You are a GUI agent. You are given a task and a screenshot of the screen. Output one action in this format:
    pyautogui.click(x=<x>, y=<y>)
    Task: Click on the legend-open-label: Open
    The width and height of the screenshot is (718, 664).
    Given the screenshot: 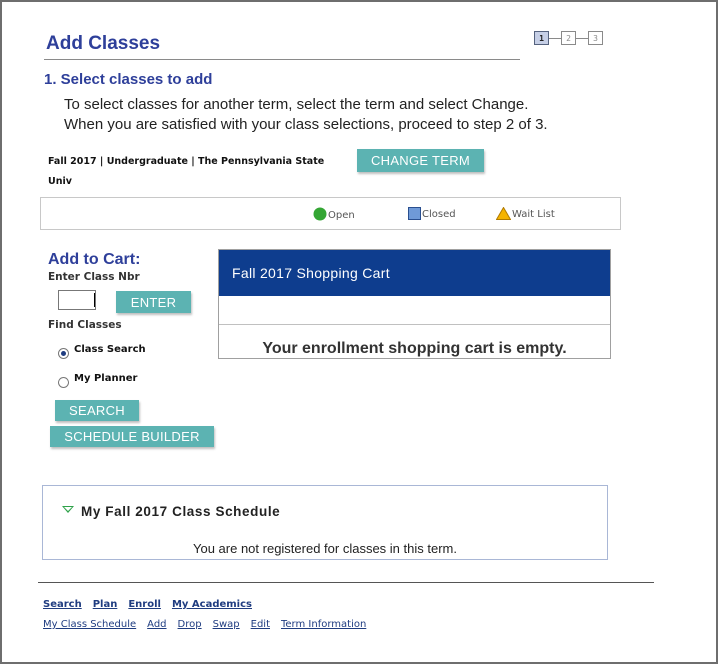 What is the action you would take?
    pyautogui.click(x=341, y=215)
    